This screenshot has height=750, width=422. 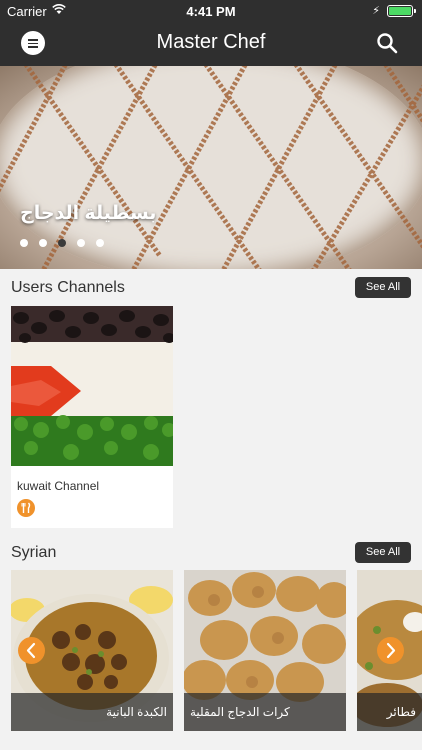 I want to click on search-icon, so click(x=387, y=43).